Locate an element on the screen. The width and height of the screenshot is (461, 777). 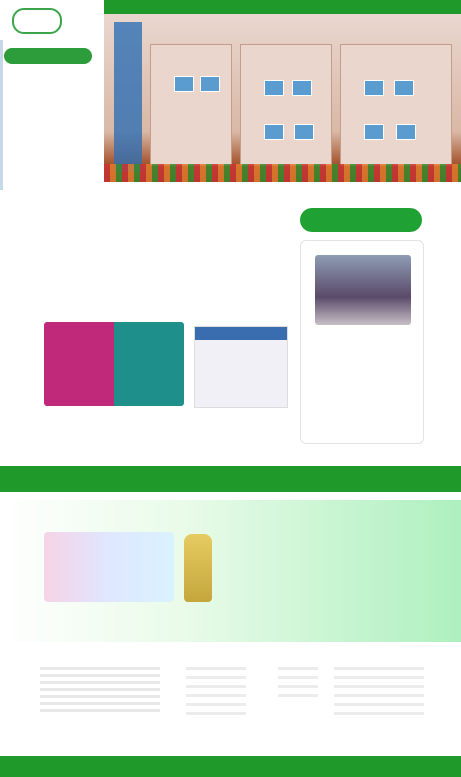
promo-image is located at coordinates (109, 567).